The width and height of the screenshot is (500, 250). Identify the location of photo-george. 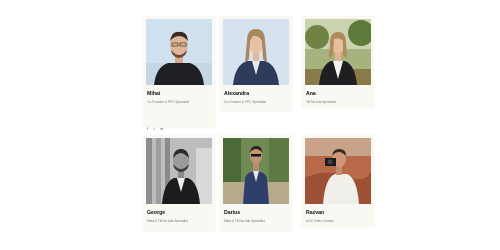
(179, 171).